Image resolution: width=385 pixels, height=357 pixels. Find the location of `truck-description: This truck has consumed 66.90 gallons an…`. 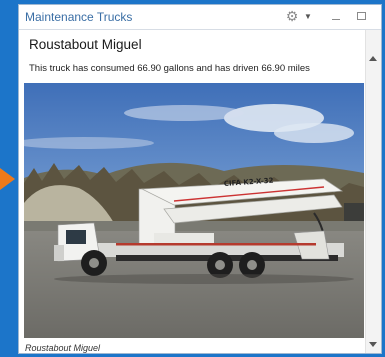

truck-description: This truck has consumed 66.90 gallons an… is located at coordinates (169, 68).